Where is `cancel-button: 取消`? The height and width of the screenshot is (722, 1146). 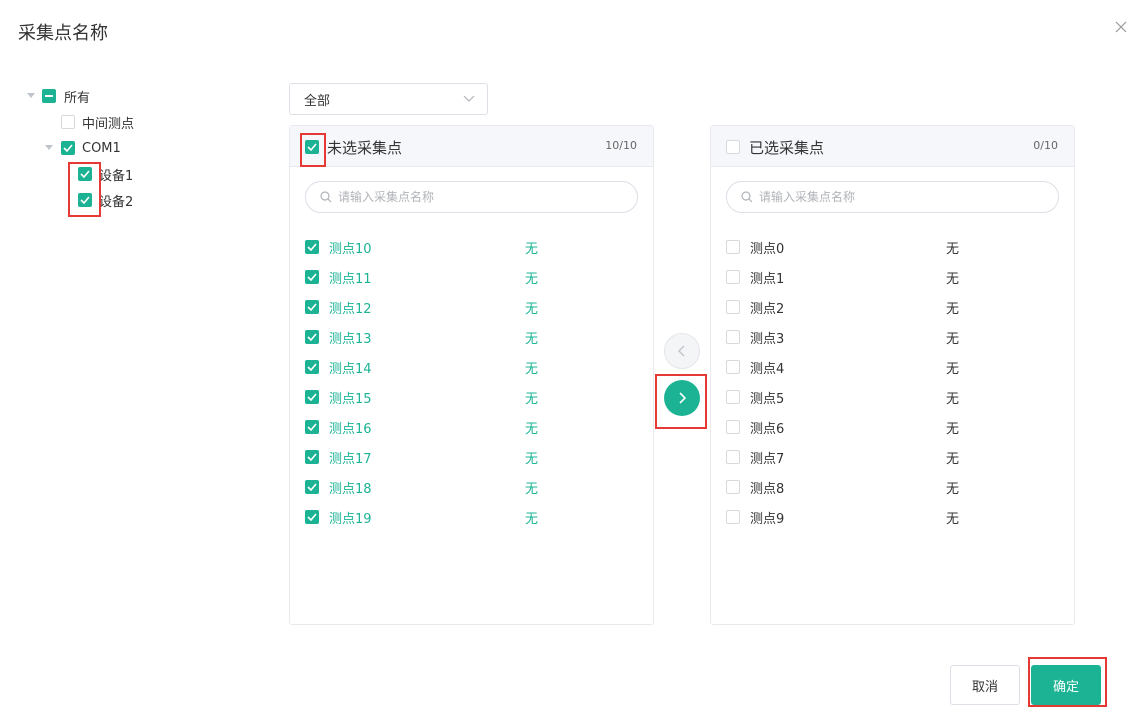
cancel-button: 取消 is located at coordinates (985, 685).